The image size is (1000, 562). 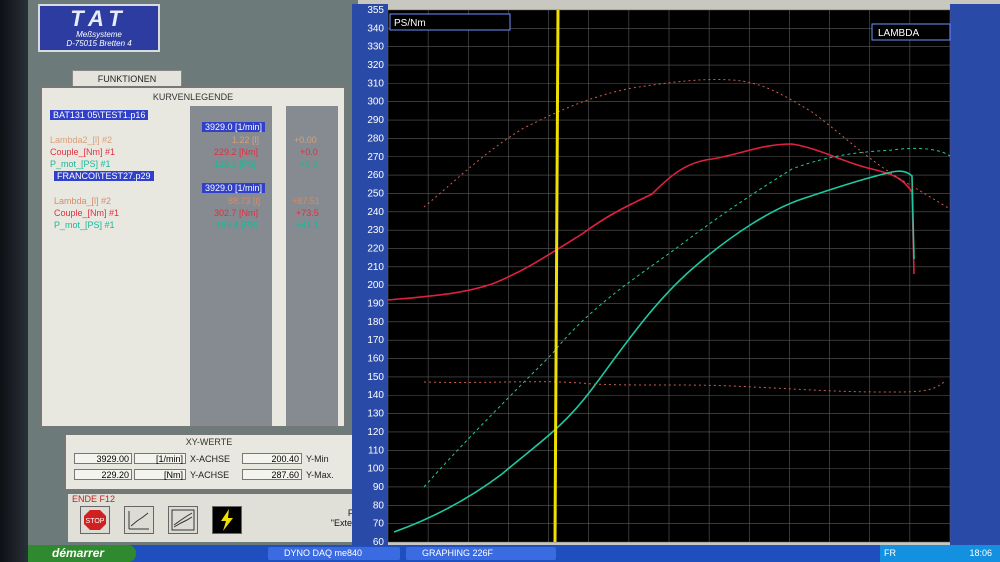 What do you see at coordinates (83, 201) in the screenshot?
I see `legend-row-lambda-name: Lambda_[l] #2` at bounding box center [83, 201].